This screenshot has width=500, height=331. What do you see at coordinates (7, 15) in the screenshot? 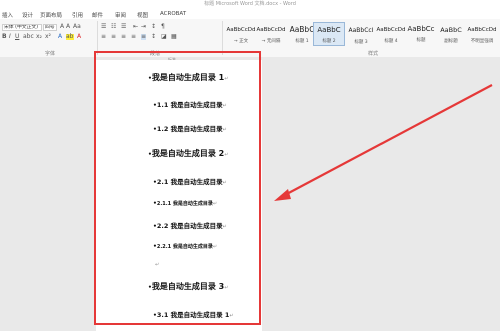
I see `tab-insert: 插入` at bounding box center [7, 15].